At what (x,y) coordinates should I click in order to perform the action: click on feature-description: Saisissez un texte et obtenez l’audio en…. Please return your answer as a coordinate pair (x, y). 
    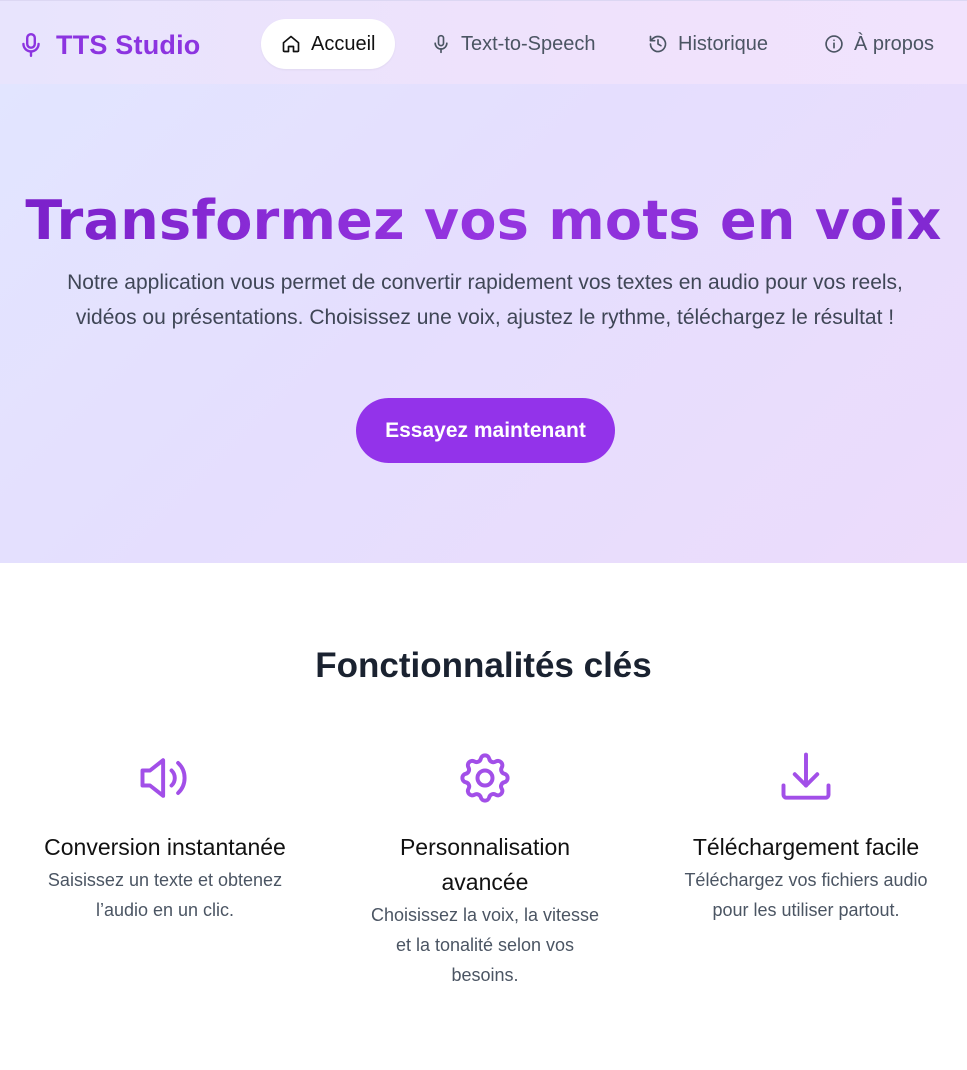
    Looking at the image, I should click on (165, 895).